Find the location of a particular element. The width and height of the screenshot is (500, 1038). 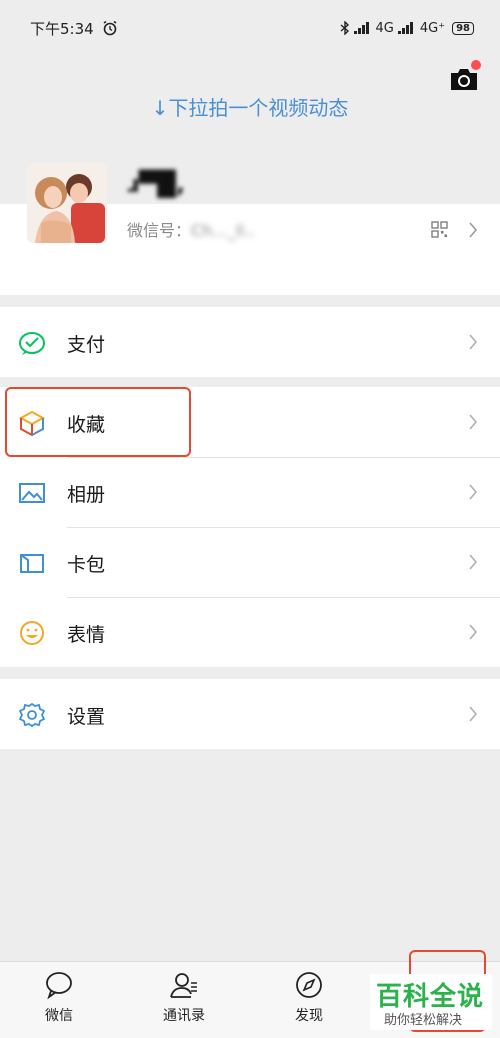

wechat-id: 微信号：Ch..._li.. is located at coordinates (191, 229).